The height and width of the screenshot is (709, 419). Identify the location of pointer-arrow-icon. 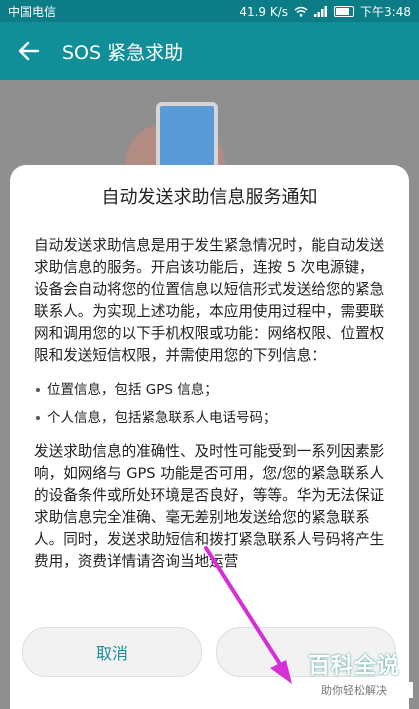
(248, 615).